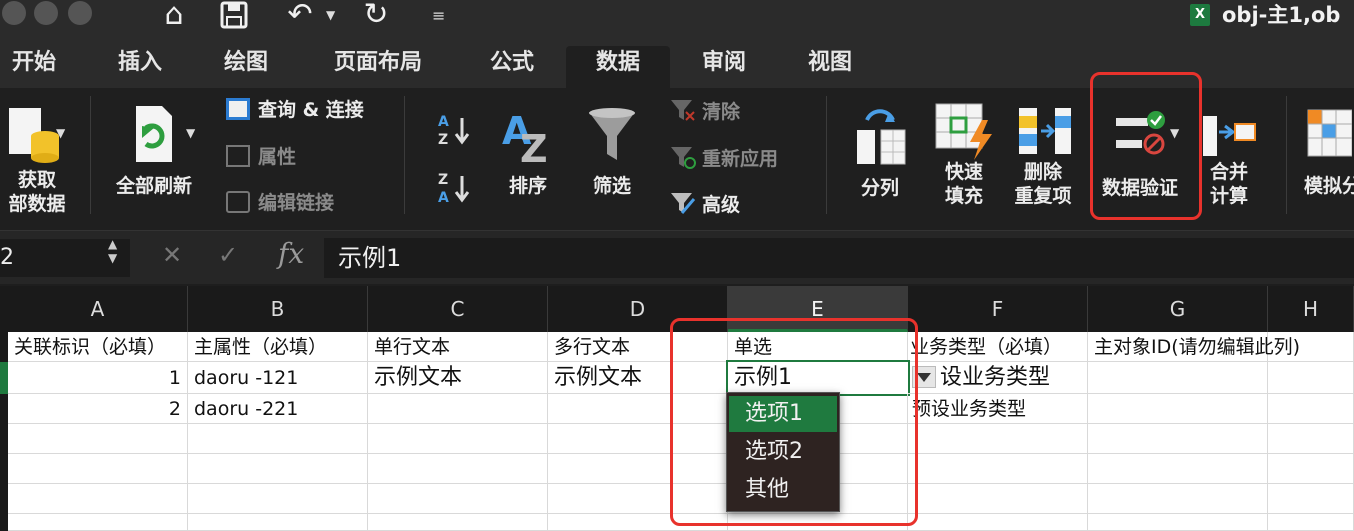 The height and width of the screenshot is (531, 1354). What do you see at coordinates (291, 253) in the screenshot?
I see `insert-function-icon: fx` at bounding box center [291, 253].